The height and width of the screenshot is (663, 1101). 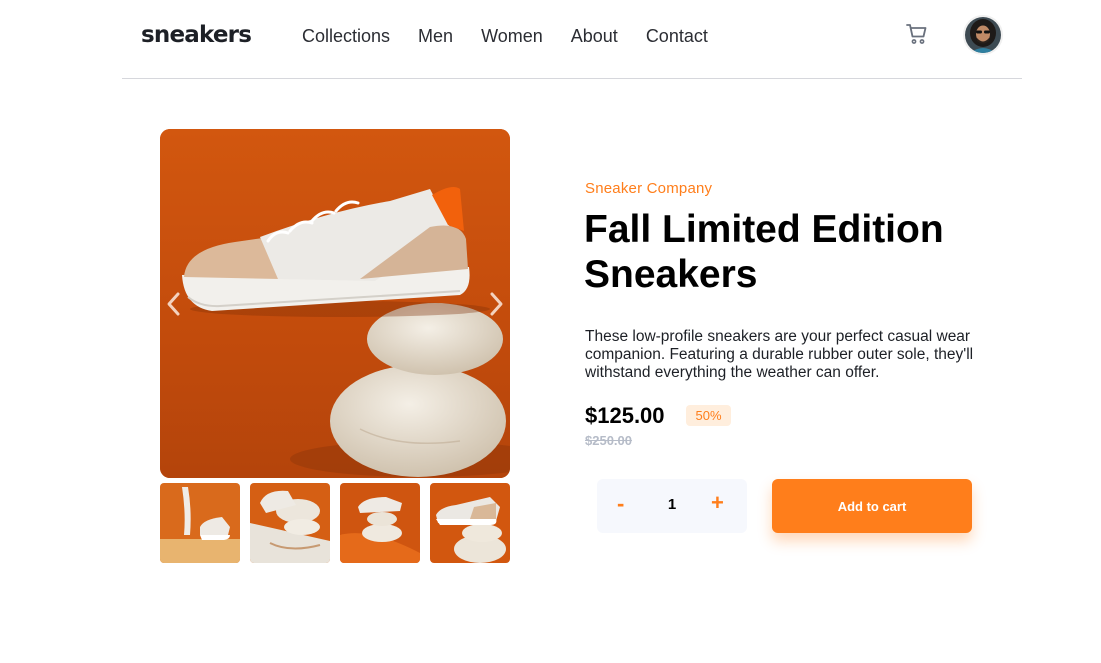 What do you see at coordinates (677, 36) in the screenshot?
I see `nav-link-contact: Contact` at bounding box center [677, 36].